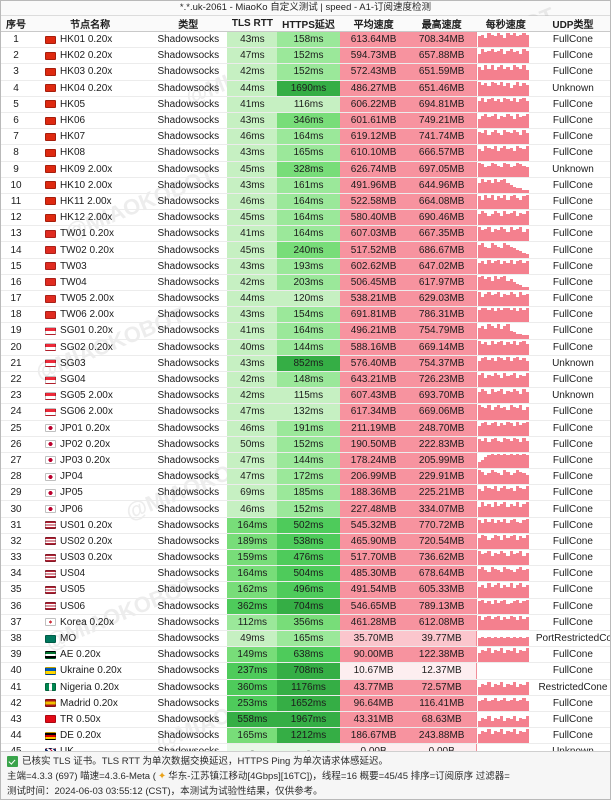 The height and width of the screenshot is (800, 611). What do you see at coordinates (505, 24) in the screenshot?
I see `col-header-per-second: 每秒速度` at bounding box center [505, 24].